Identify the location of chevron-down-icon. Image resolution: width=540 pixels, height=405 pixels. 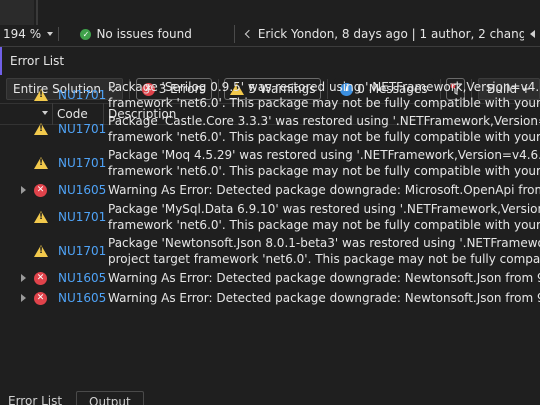
(50, 34).